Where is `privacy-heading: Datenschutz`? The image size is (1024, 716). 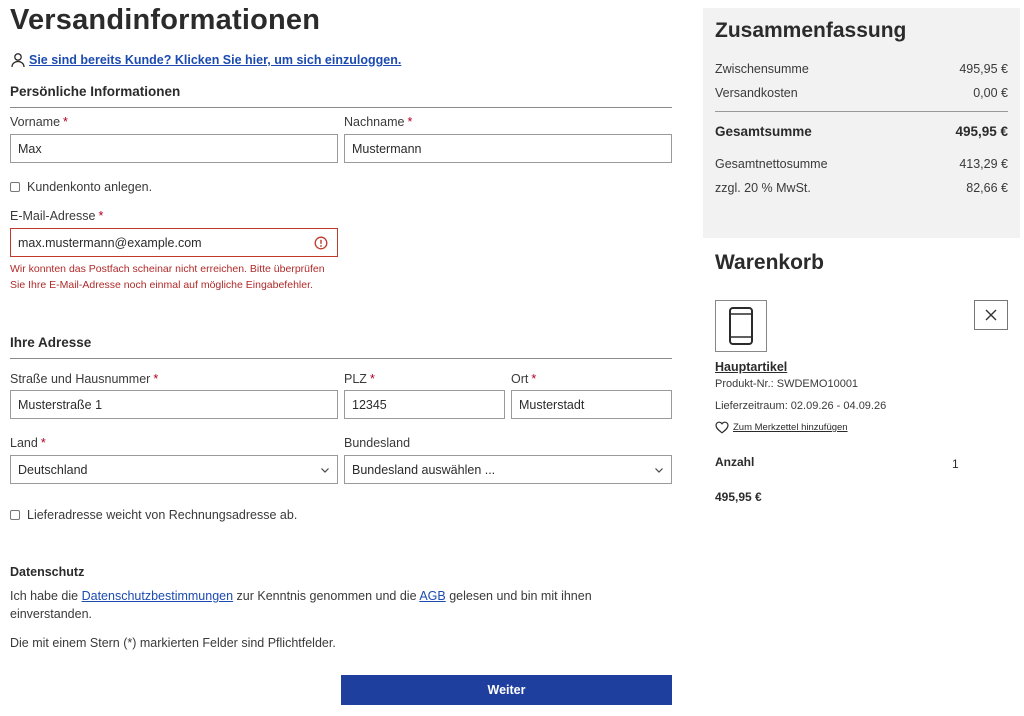 privacy-heading: Datenschutz is located at coordinates (47, 572).